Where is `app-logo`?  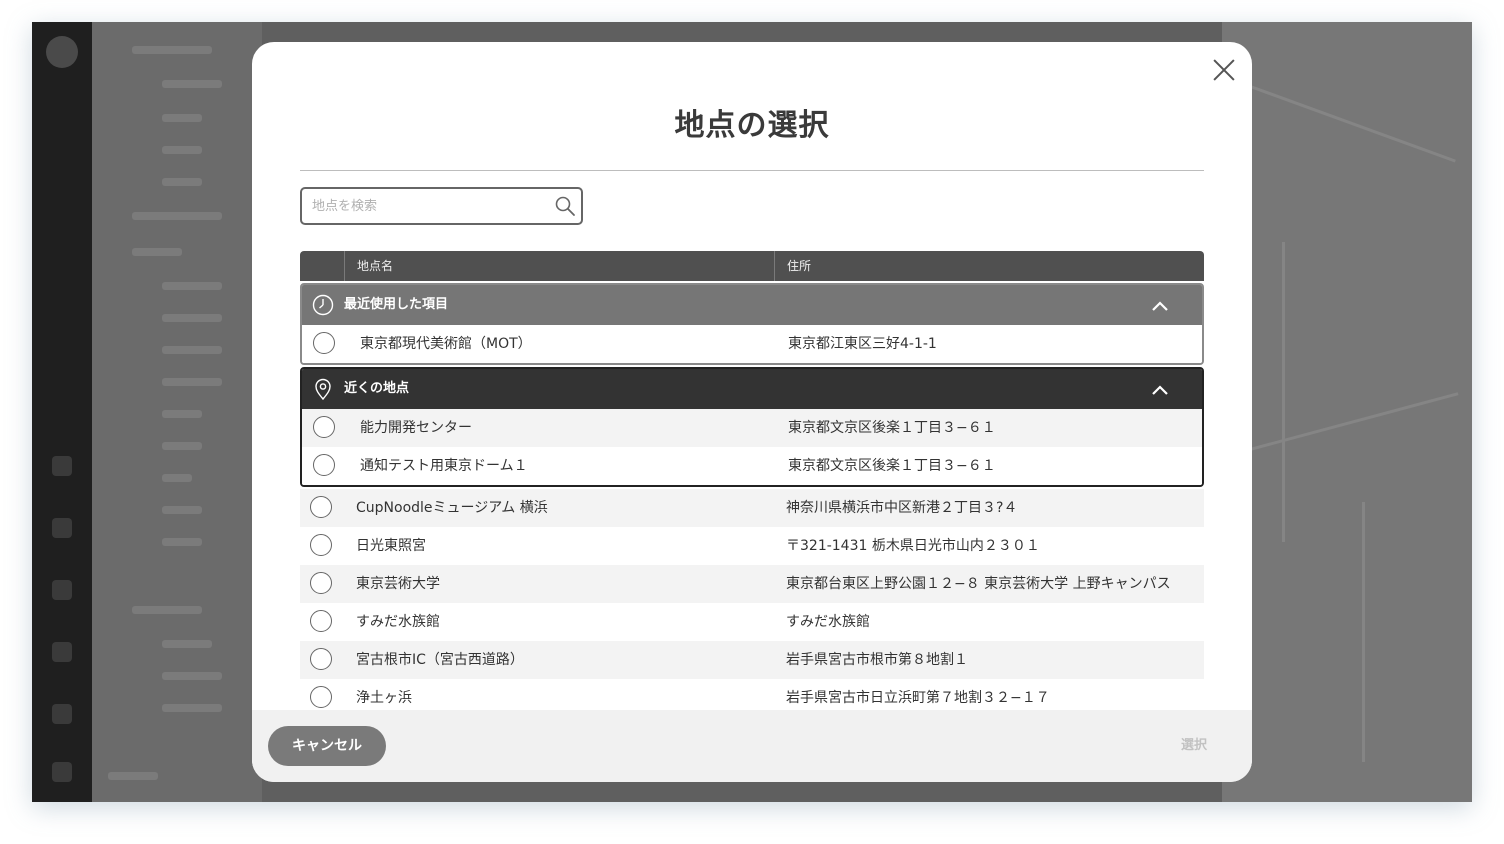 app-logo is located at coordinates (62, 52).